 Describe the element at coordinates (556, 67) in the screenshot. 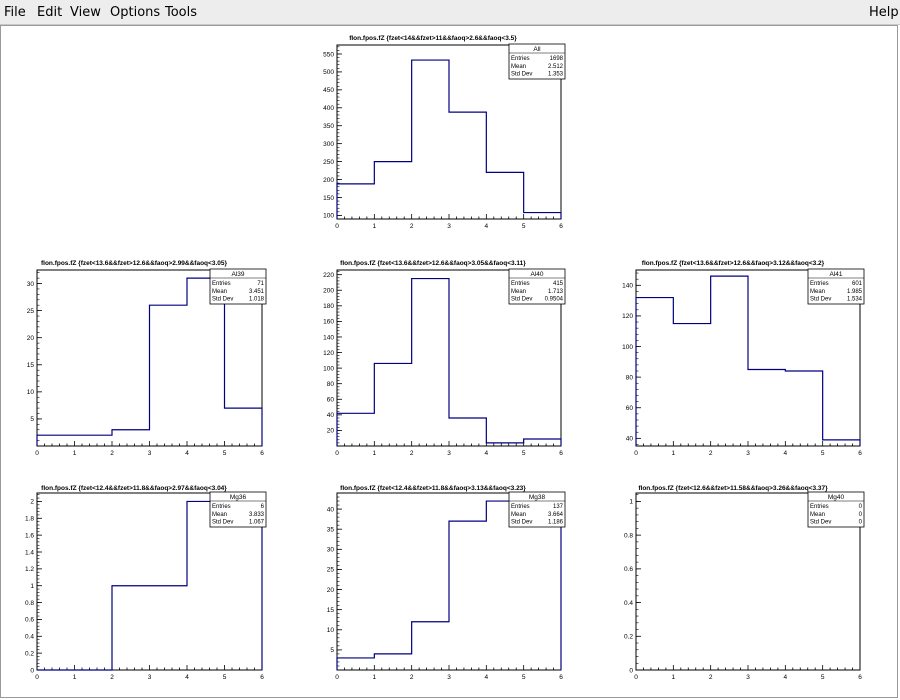

I see `stats-mean-value: 2.512` at that location.